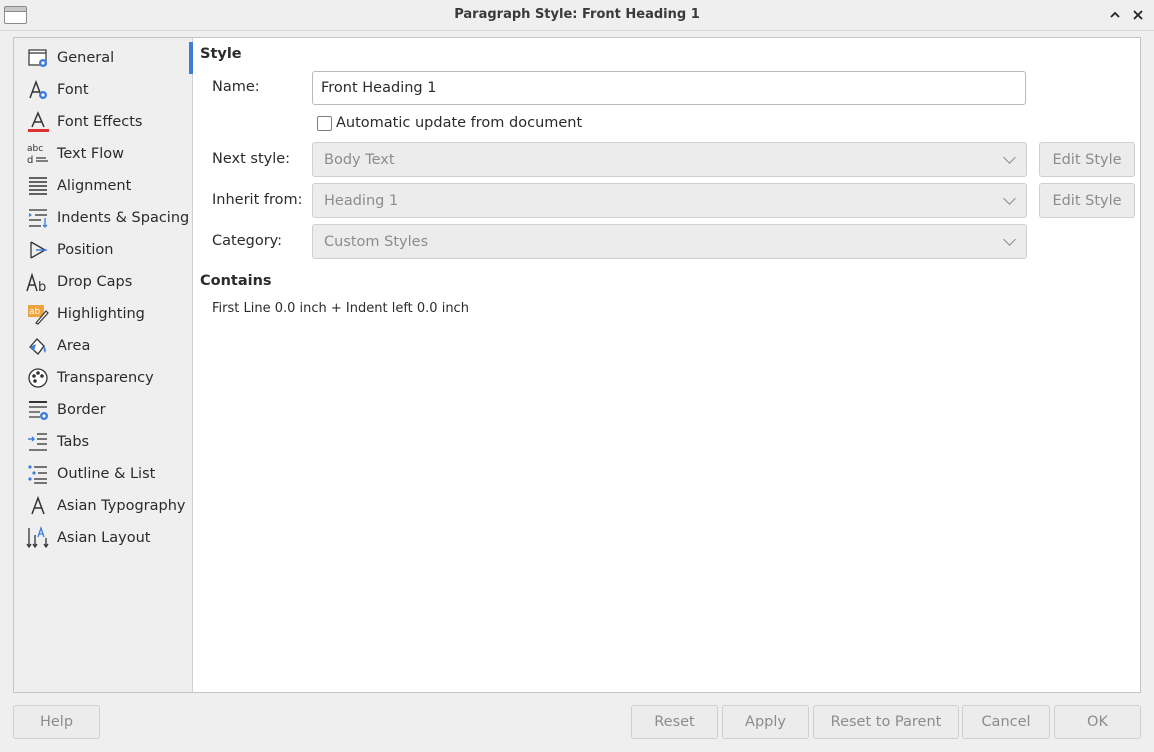  What do you see at coordinates (86, 58) in the screenshot?
I see `sidebar-item-label: General` at bounding box center [86, 58].